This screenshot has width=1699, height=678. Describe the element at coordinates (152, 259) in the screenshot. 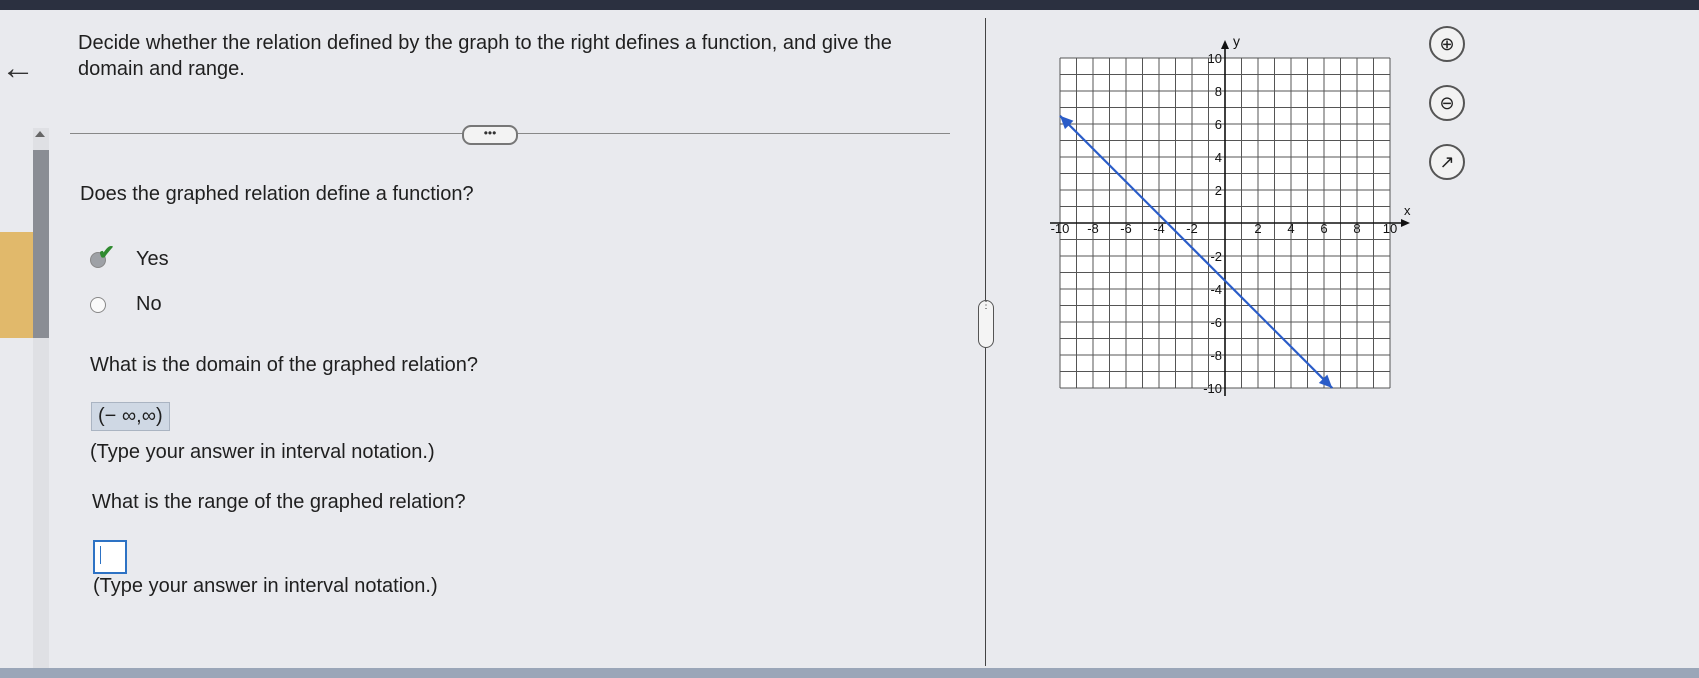

I see `option-yes-label: Yes` at that location.